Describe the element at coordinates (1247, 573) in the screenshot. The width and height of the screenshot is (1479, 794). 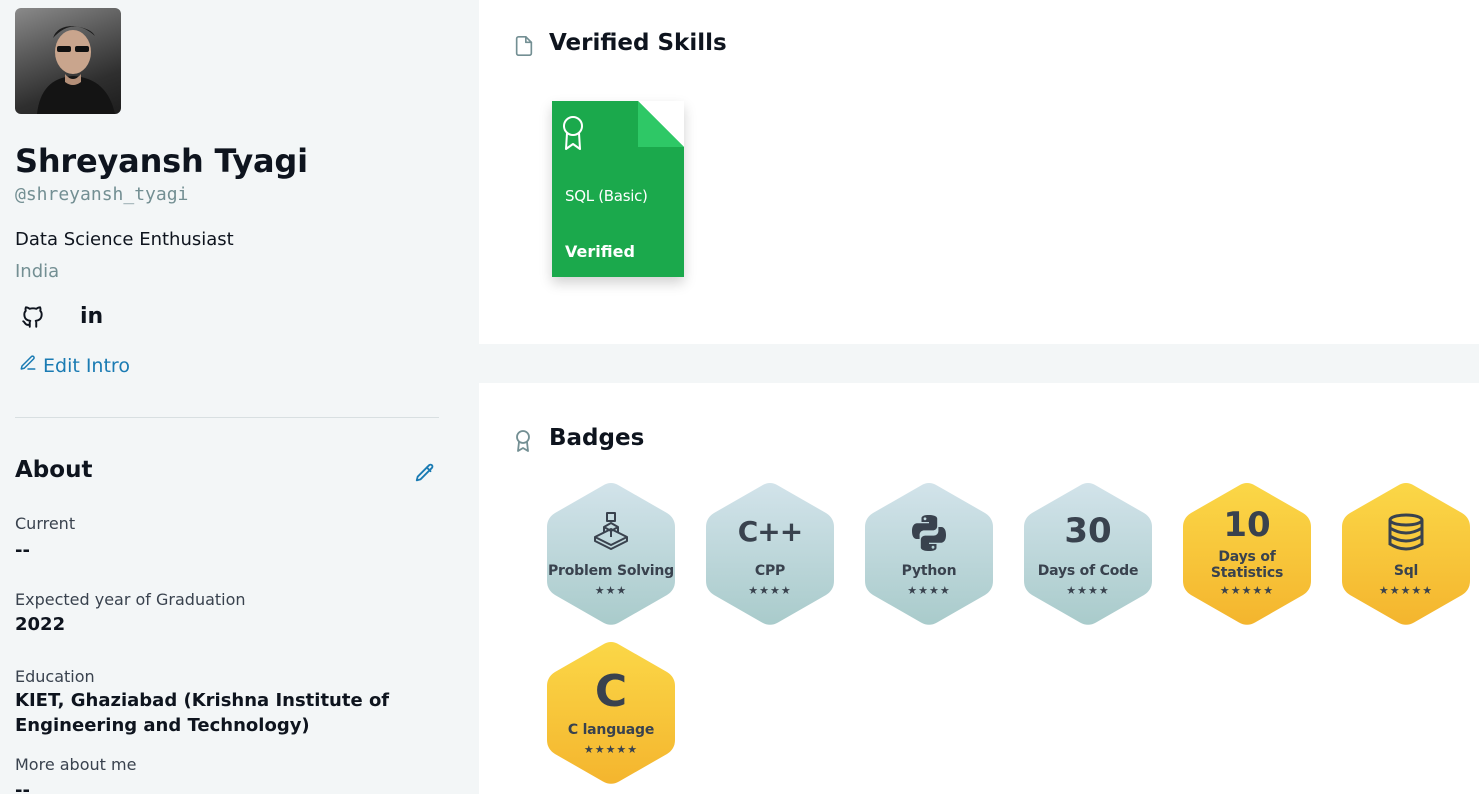
I see `badge-label-line2: Statistics` at that location.